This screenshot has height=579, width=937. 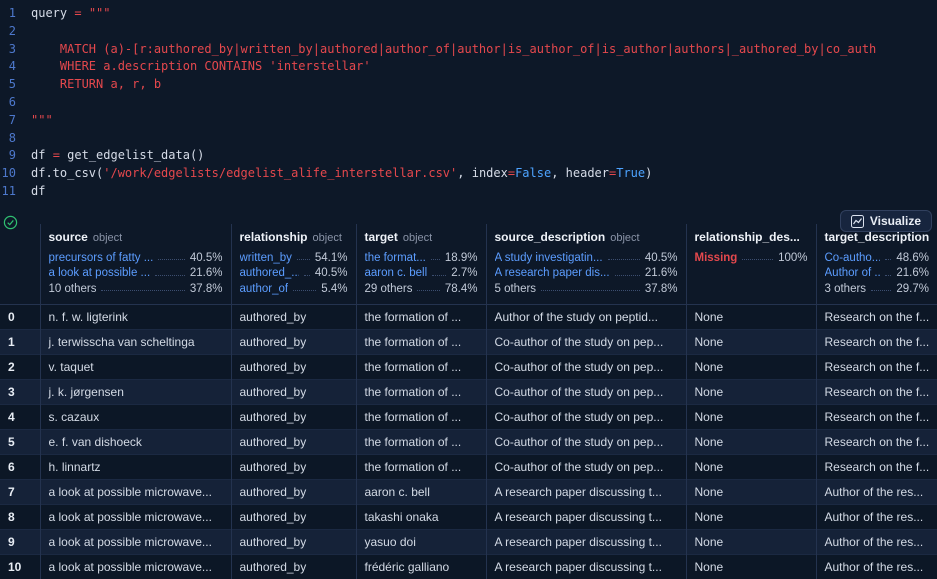 I want to click on line-number: 7, so click(x=12, y=119).